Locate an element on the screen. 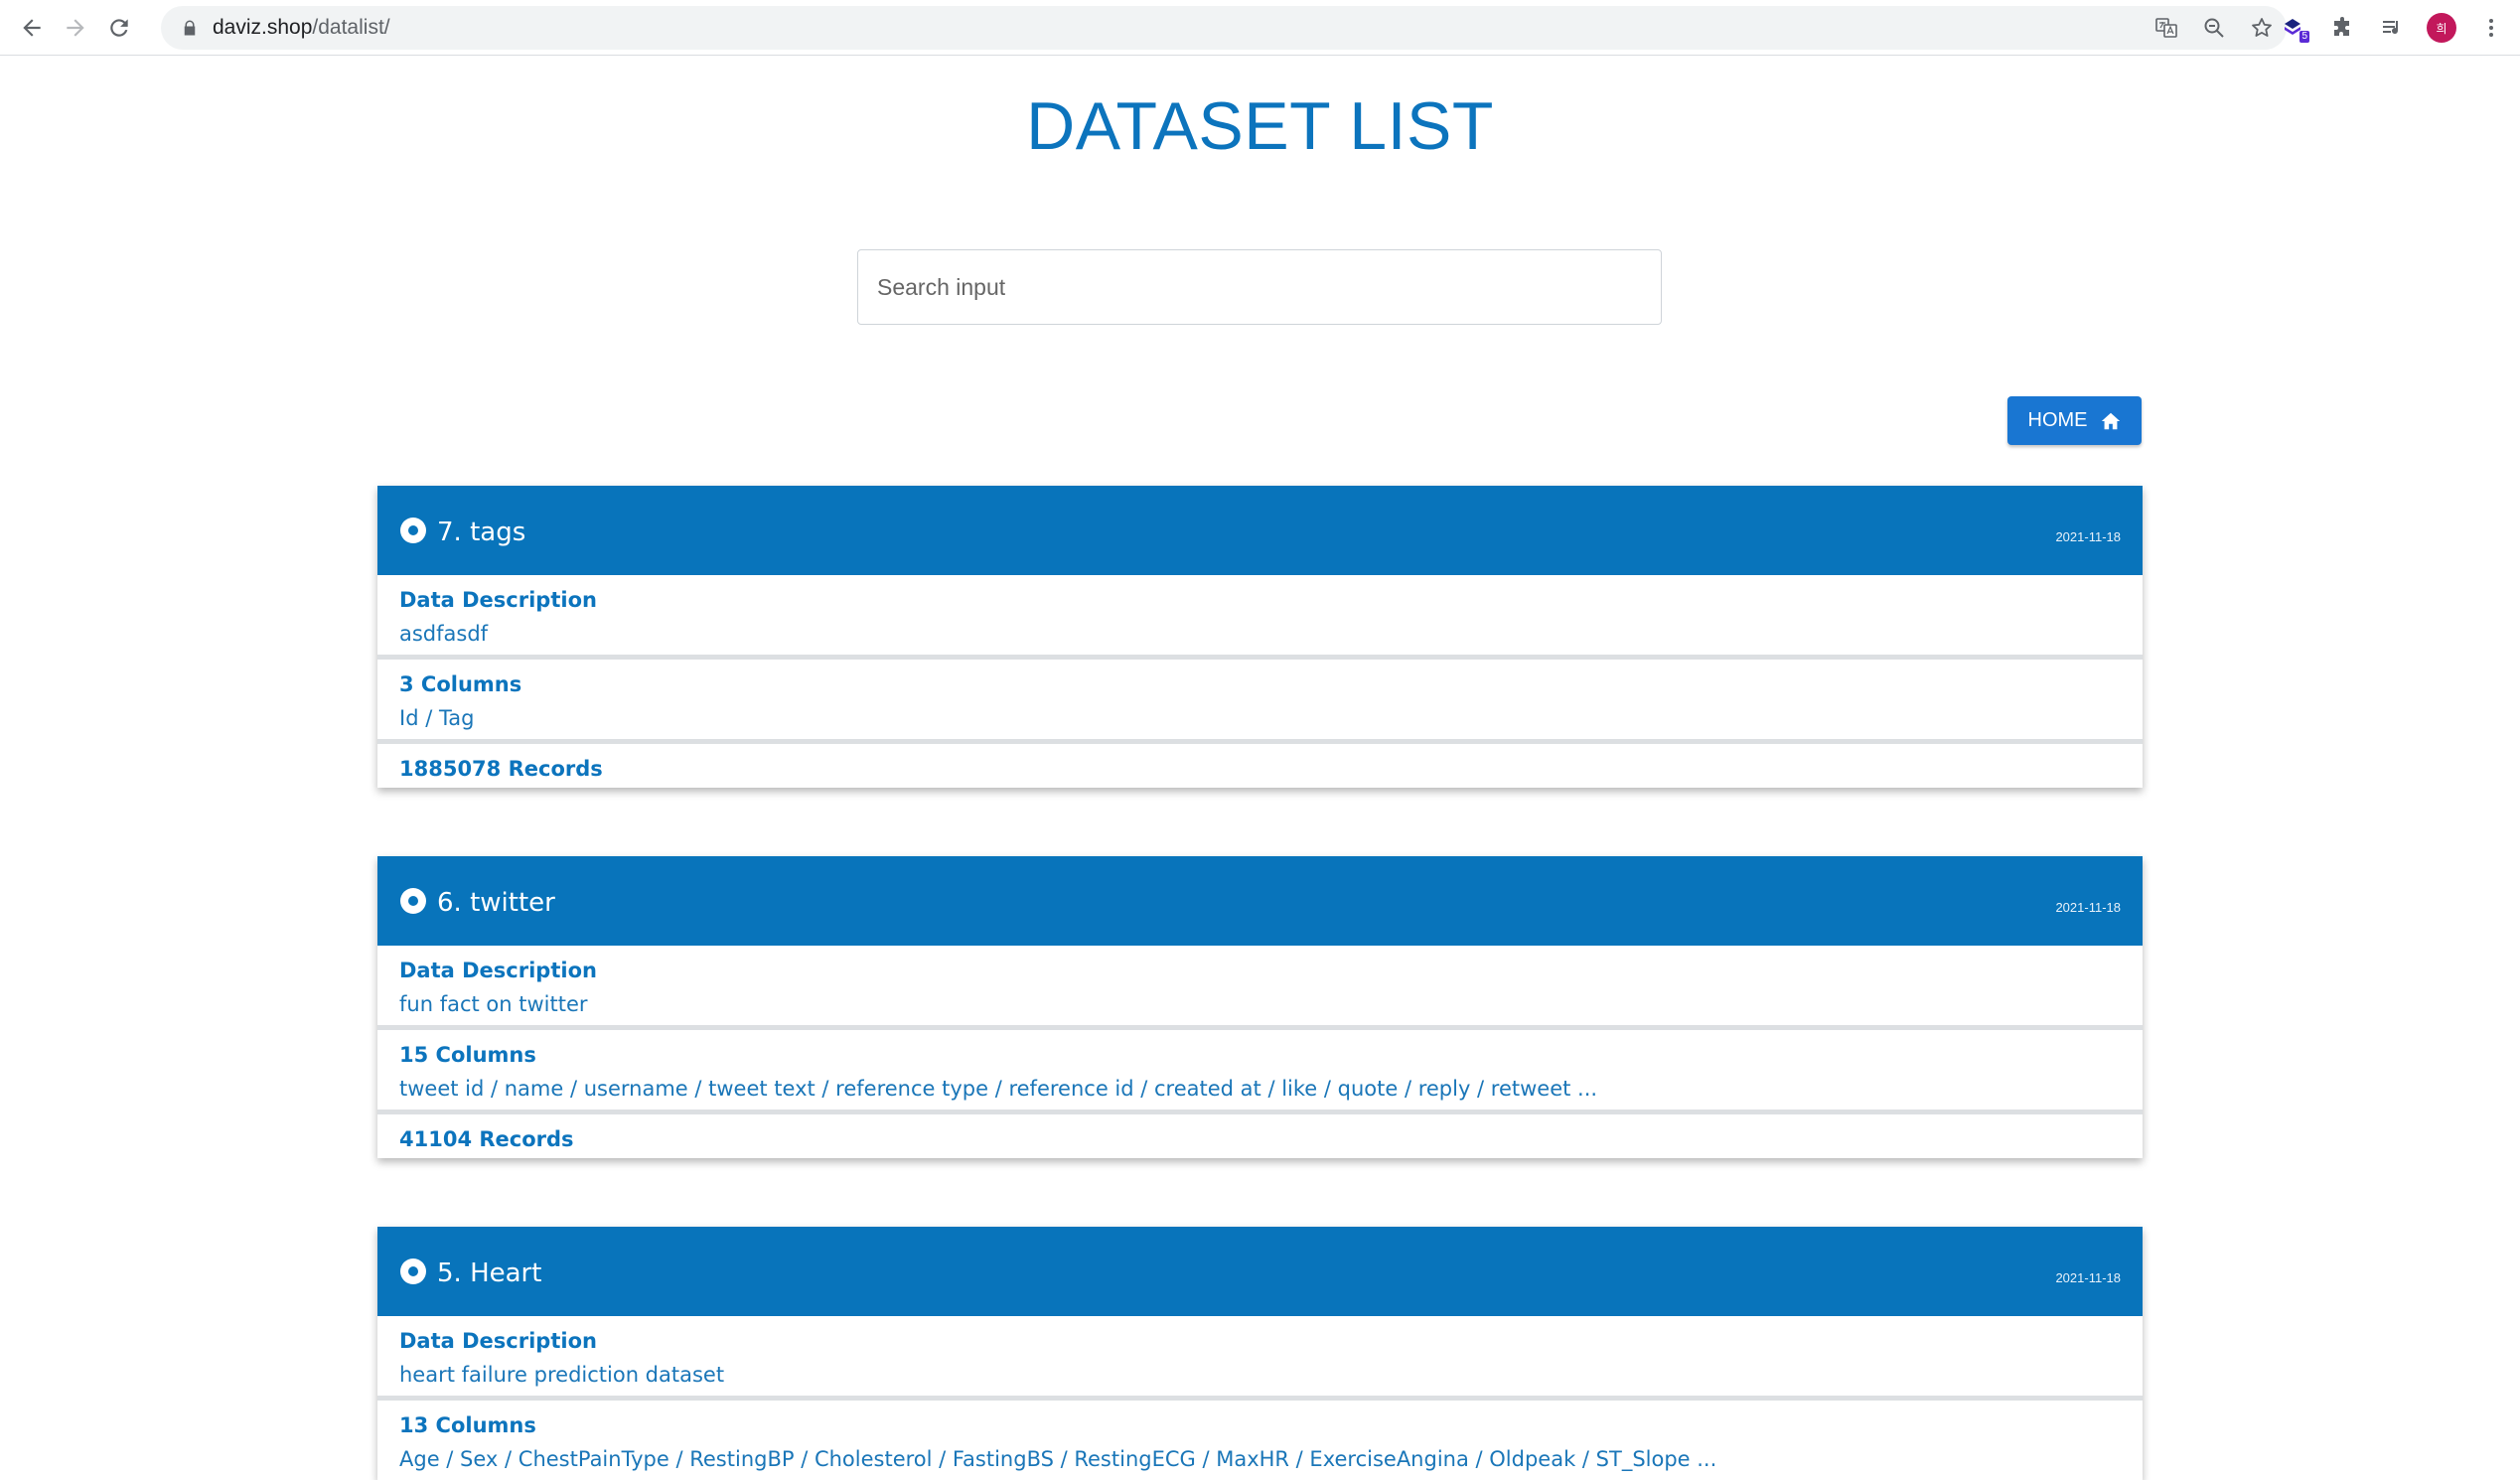 This screenshot has height=1480, width=2520. description-section: Data Description fun fact on twitter is located at coordinates (1260, 988).